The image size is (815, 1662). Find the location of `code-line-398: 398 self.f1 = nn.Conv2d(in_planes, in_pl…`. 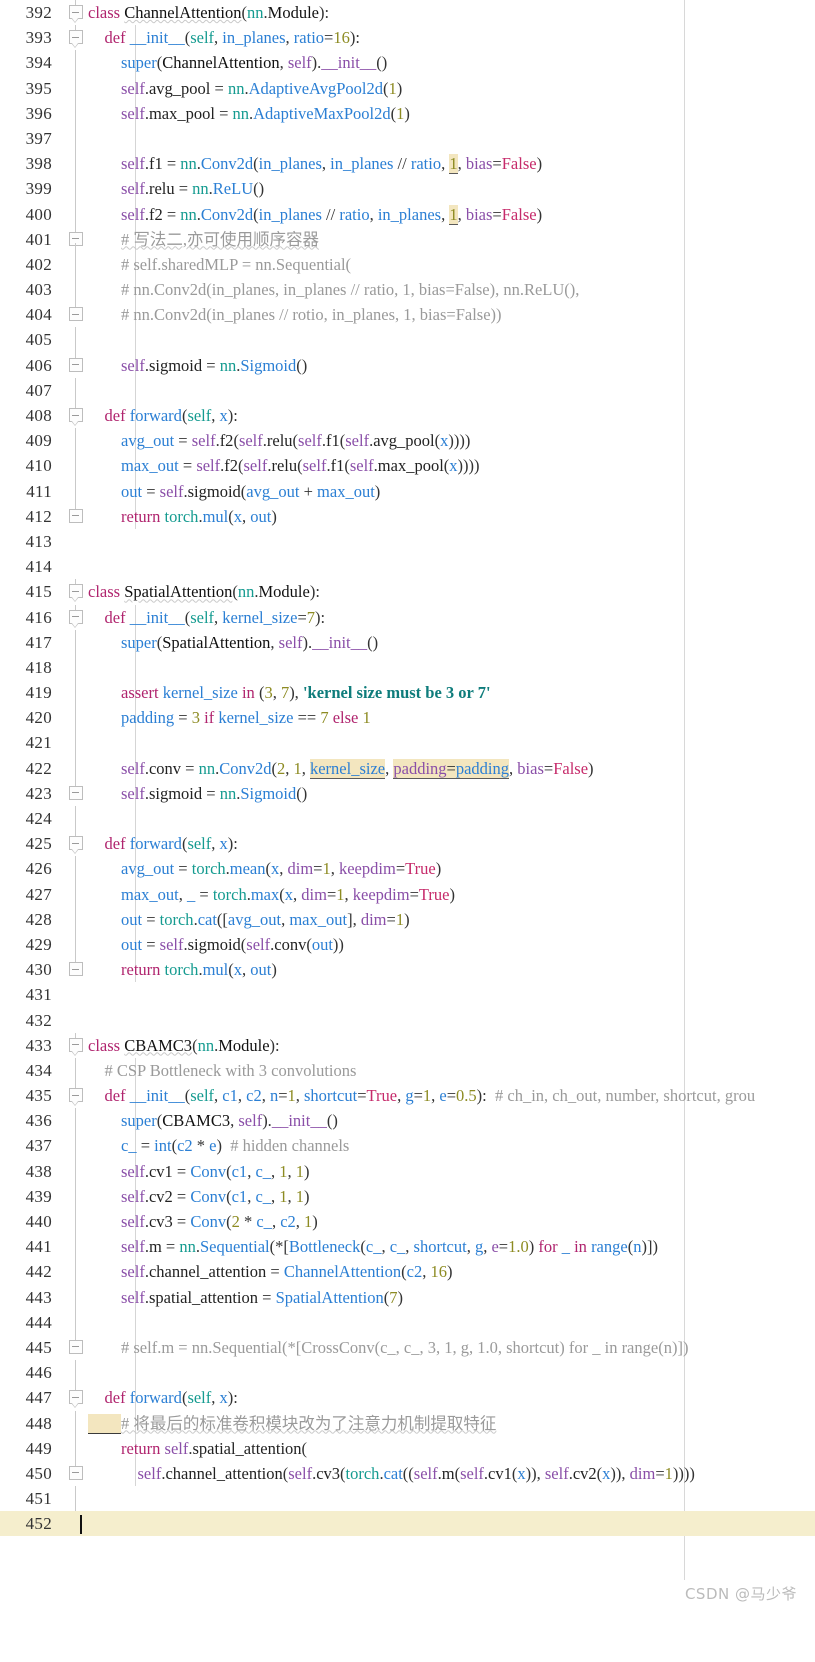

code-line-398: 398 self.f1 = nn.Conv2d(in_planes, in_pl… is located at coordinates (407, 164).